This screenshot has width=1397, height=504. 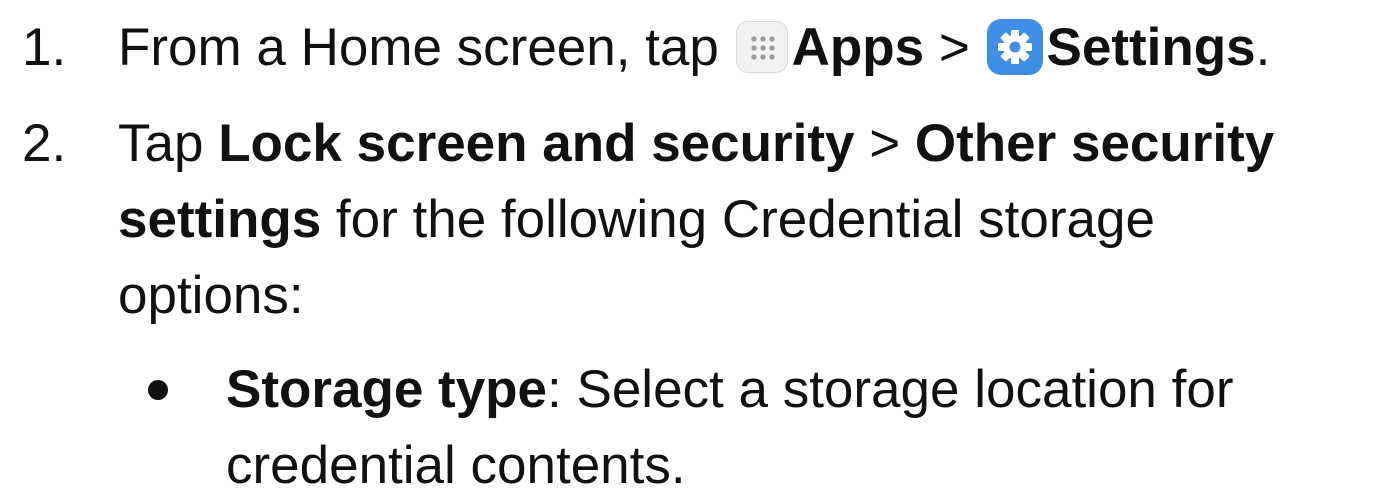 What do you see at coordinates (890, 389) in the screenshot?
I see `bullet-desc: : Select a storage location for` at bounding box center [890, 389].